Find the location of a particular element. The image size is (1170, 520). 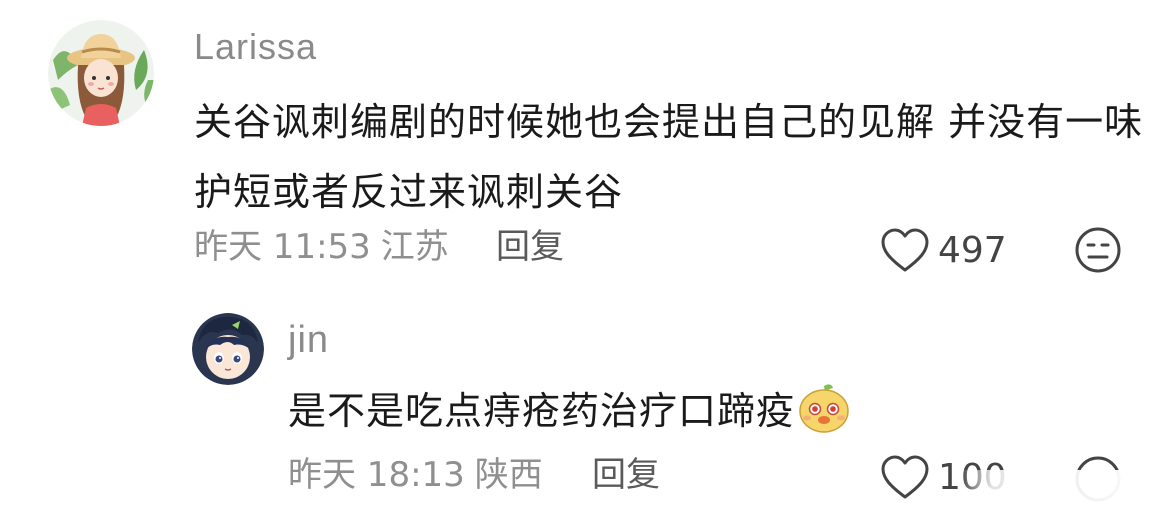

anime-boy-avatar-icon is located at coordinates (228, 349).